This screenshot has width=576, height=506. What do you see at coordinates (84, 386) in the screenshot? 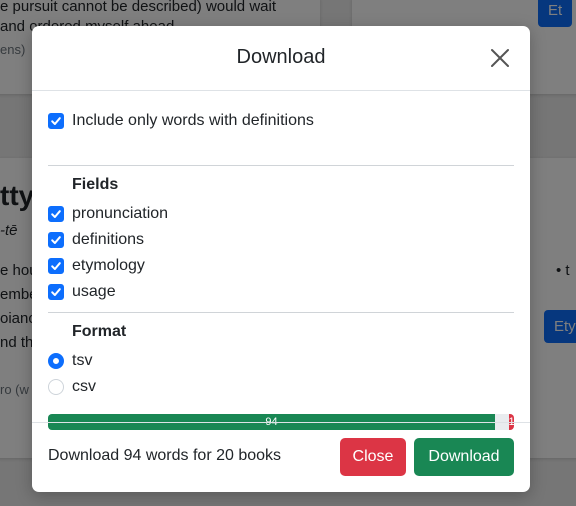
I see `format-label: csv` at bounding box center [84, 386].